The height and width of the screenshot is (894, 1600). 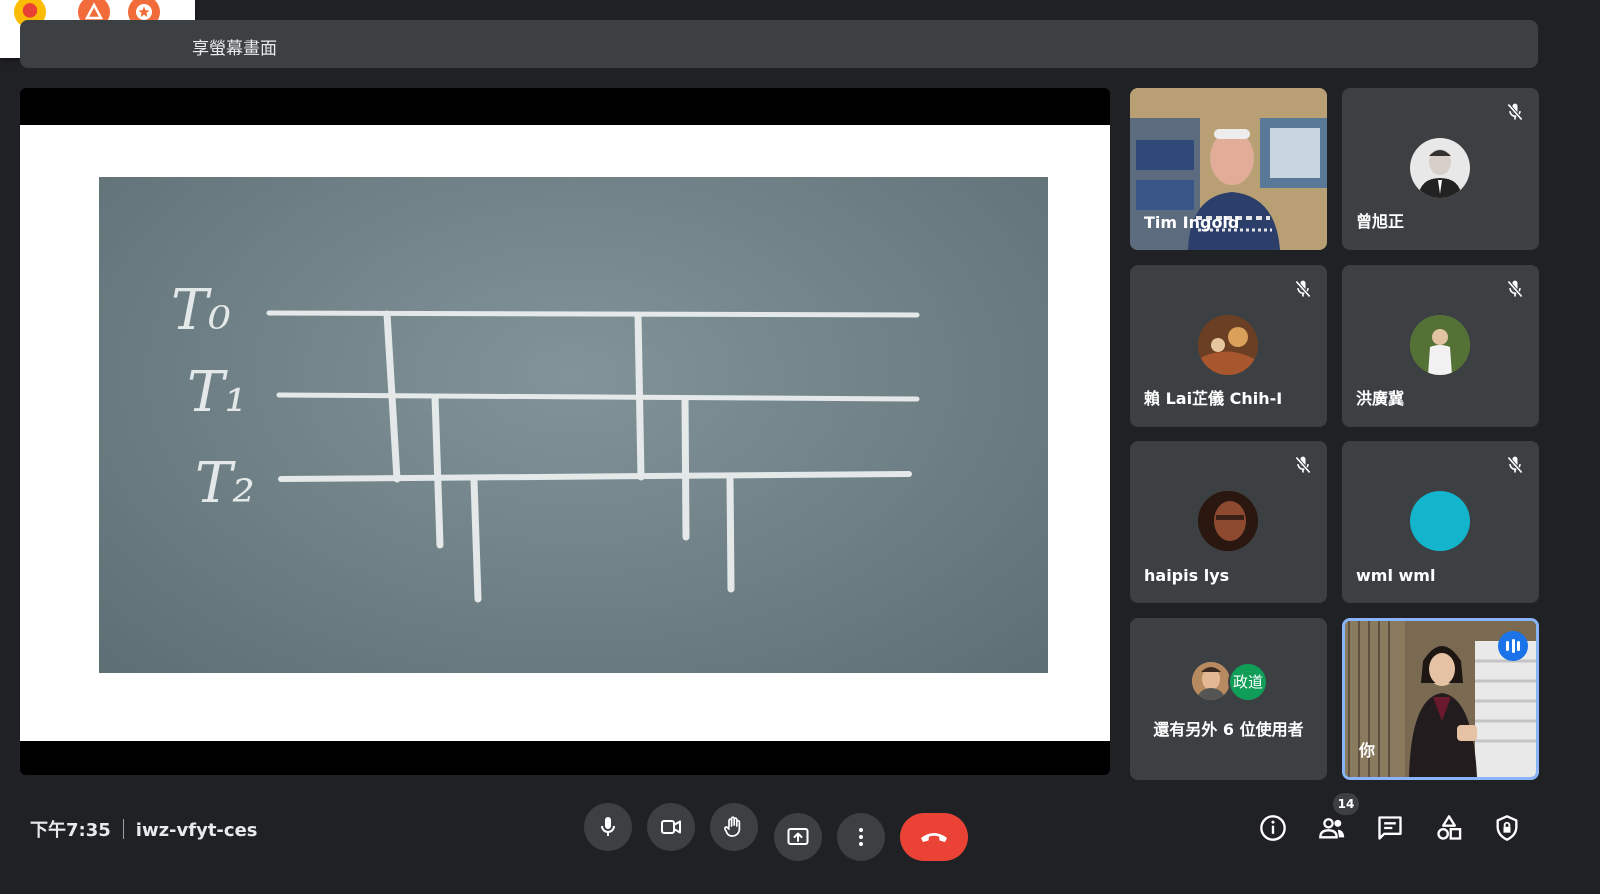 What do you see at coordinates (1390, 828) in the screenshot?
I see `chat-icon` at bounding box center [1390, 828].